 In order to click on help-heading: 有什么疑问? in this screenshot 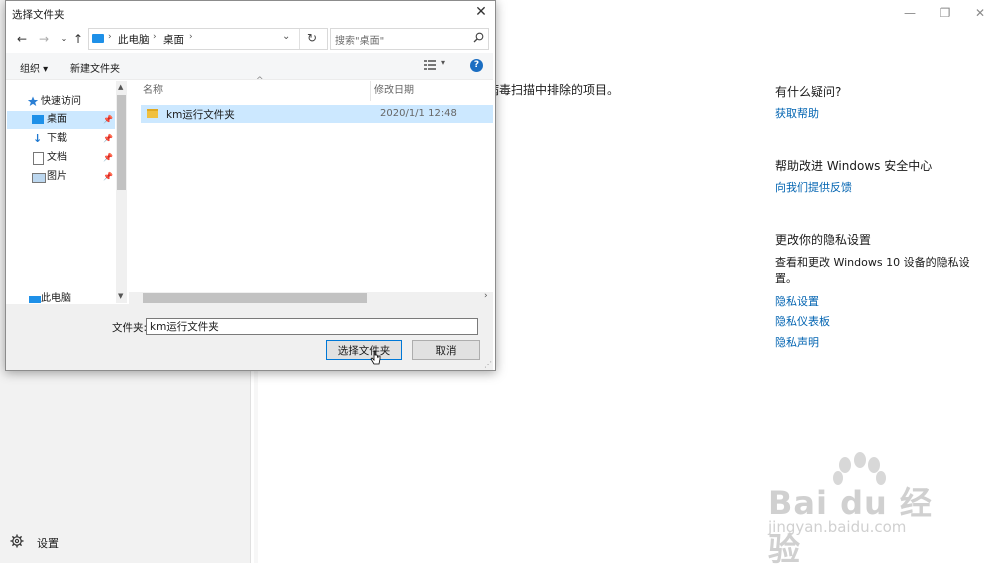, I will do `click(808, 92)`.